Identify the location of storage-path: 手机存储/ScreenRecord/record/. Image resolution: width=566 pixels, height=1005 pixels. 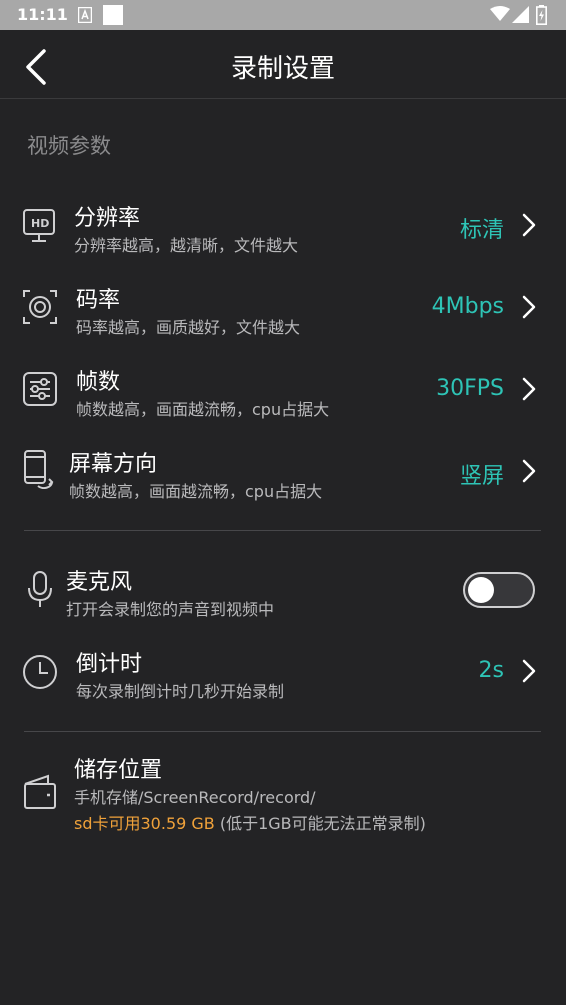
(195, 797).